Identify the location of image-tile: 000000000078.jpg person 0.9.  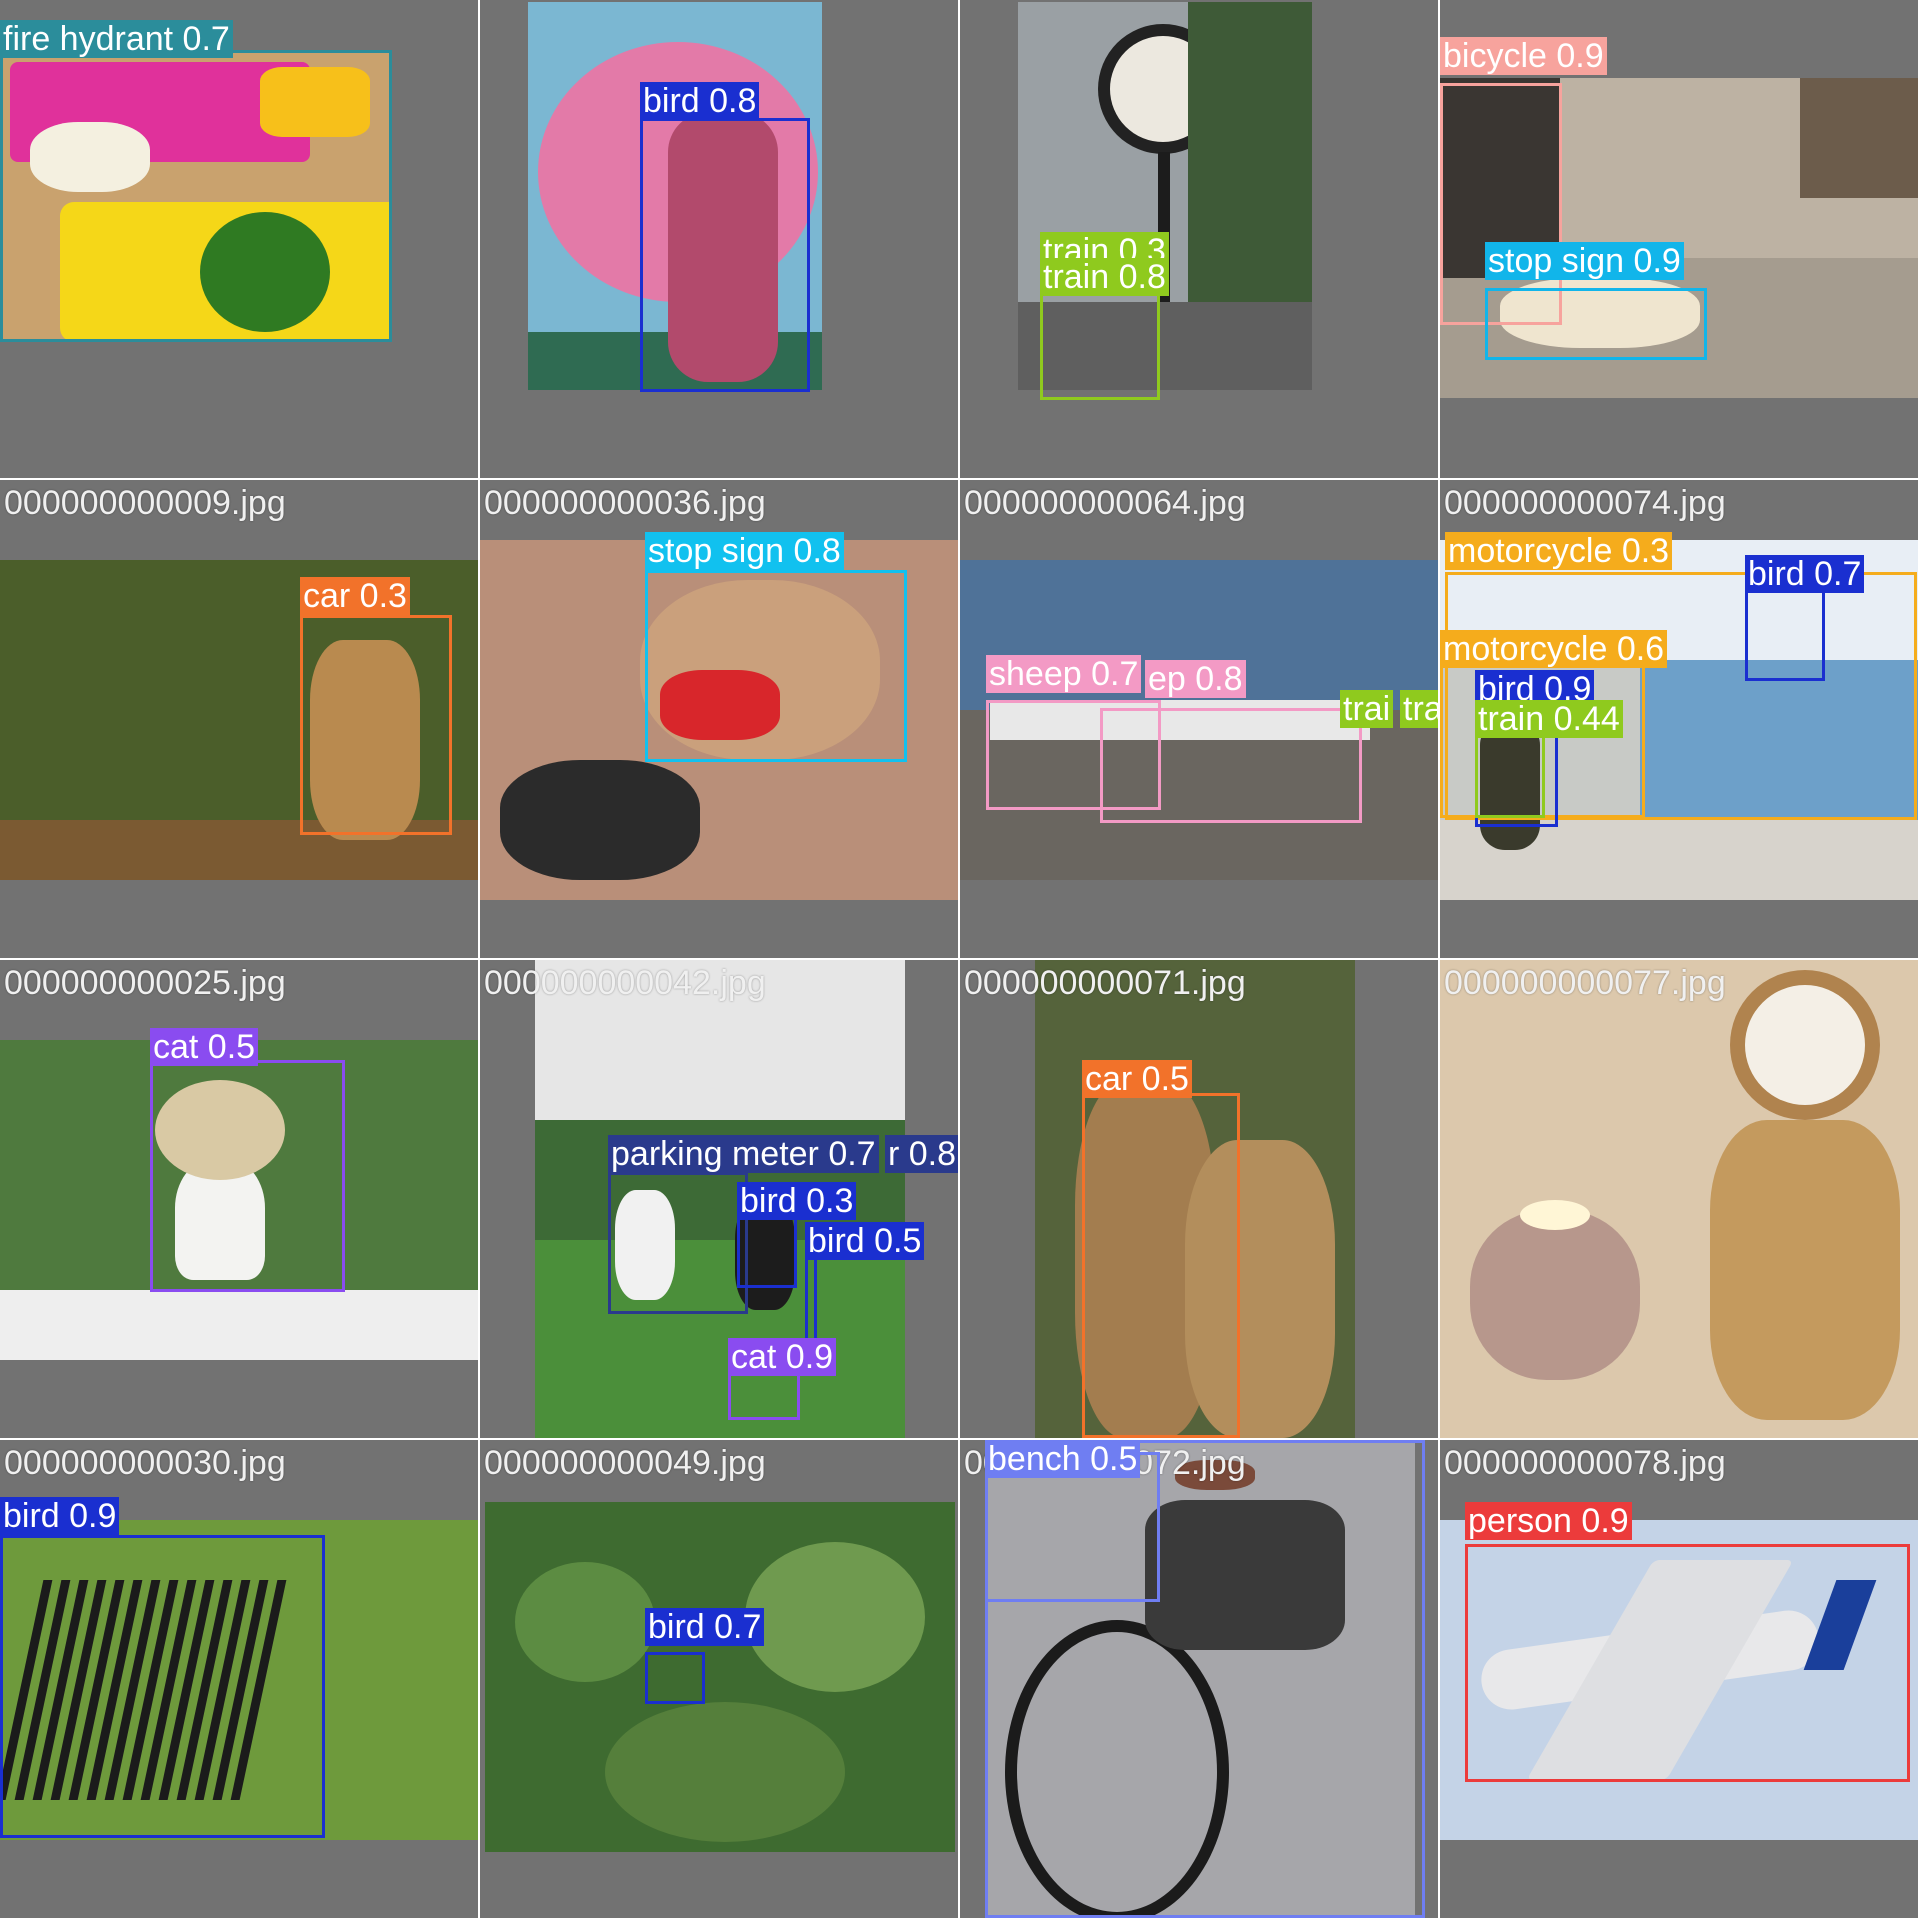
(1679, 1679).